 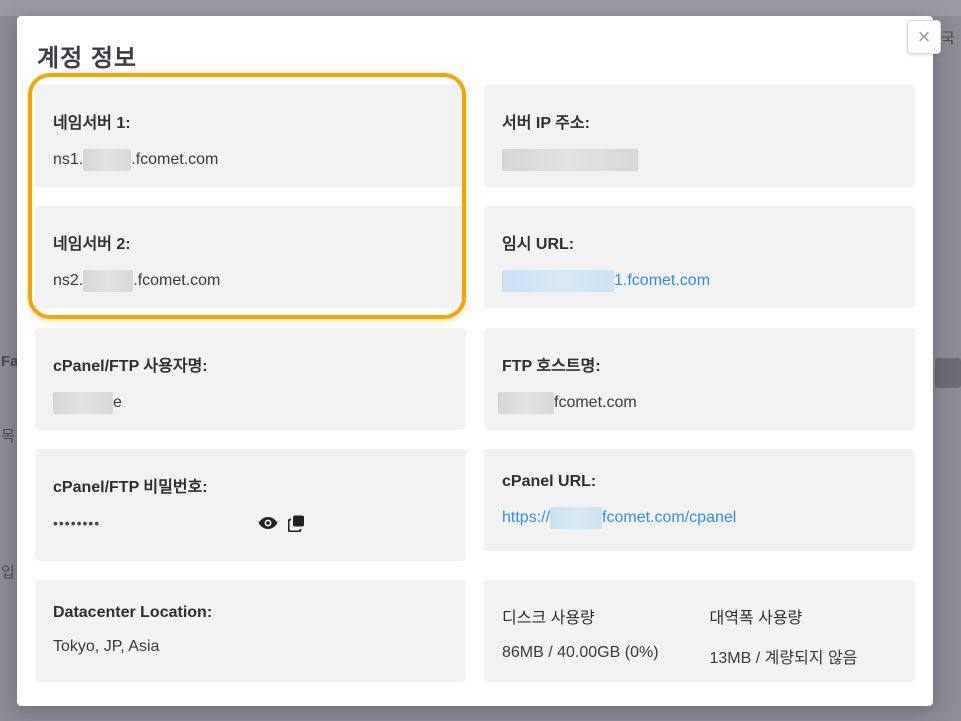 What do you see at coordinates (250, 631) in the screenshot?
I see `datacenter-card: Datacenter Location: Tokyo, JP, Asia` at bounding box center [250, 631].